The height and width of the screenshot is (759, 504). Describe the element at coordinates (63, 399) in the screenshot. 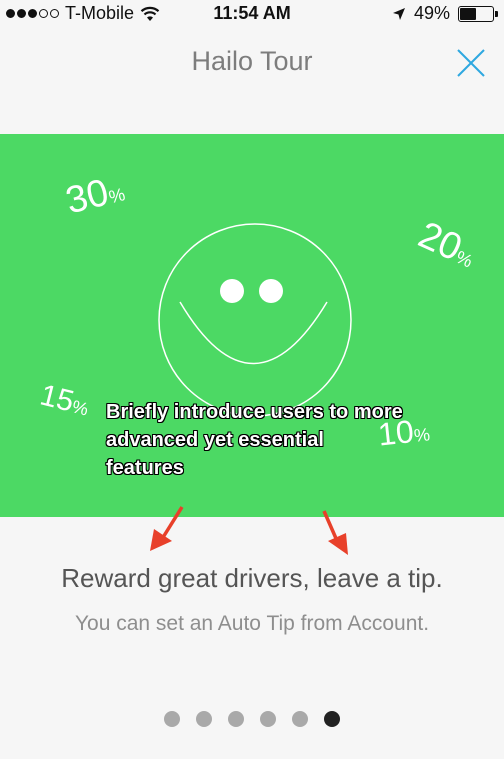

I see `percent-label-15: 15%` at that location.